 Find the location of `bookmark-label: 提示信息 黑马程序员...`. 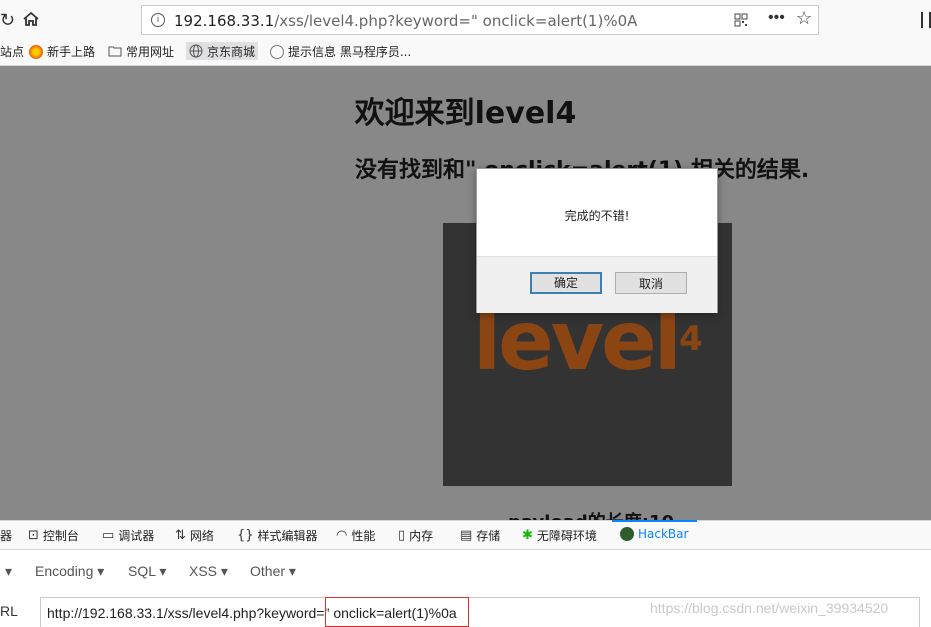

bookmark-label: 提示信息 黑马程序员... is located at coordinates (350, 52).